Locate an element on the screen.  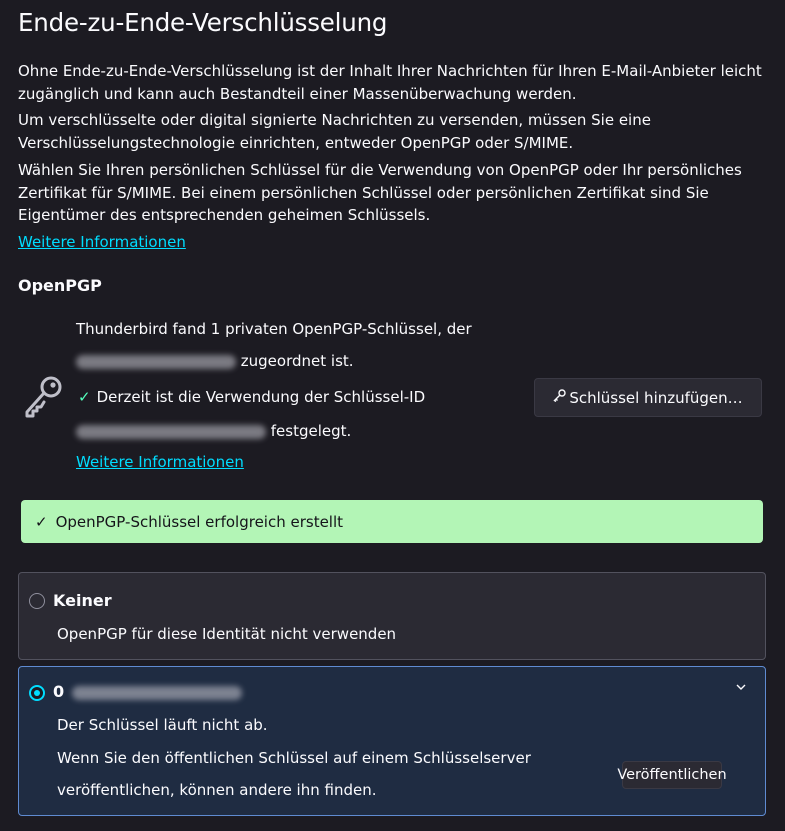
redacted-key-id-title is located at coordinates (156, 692).